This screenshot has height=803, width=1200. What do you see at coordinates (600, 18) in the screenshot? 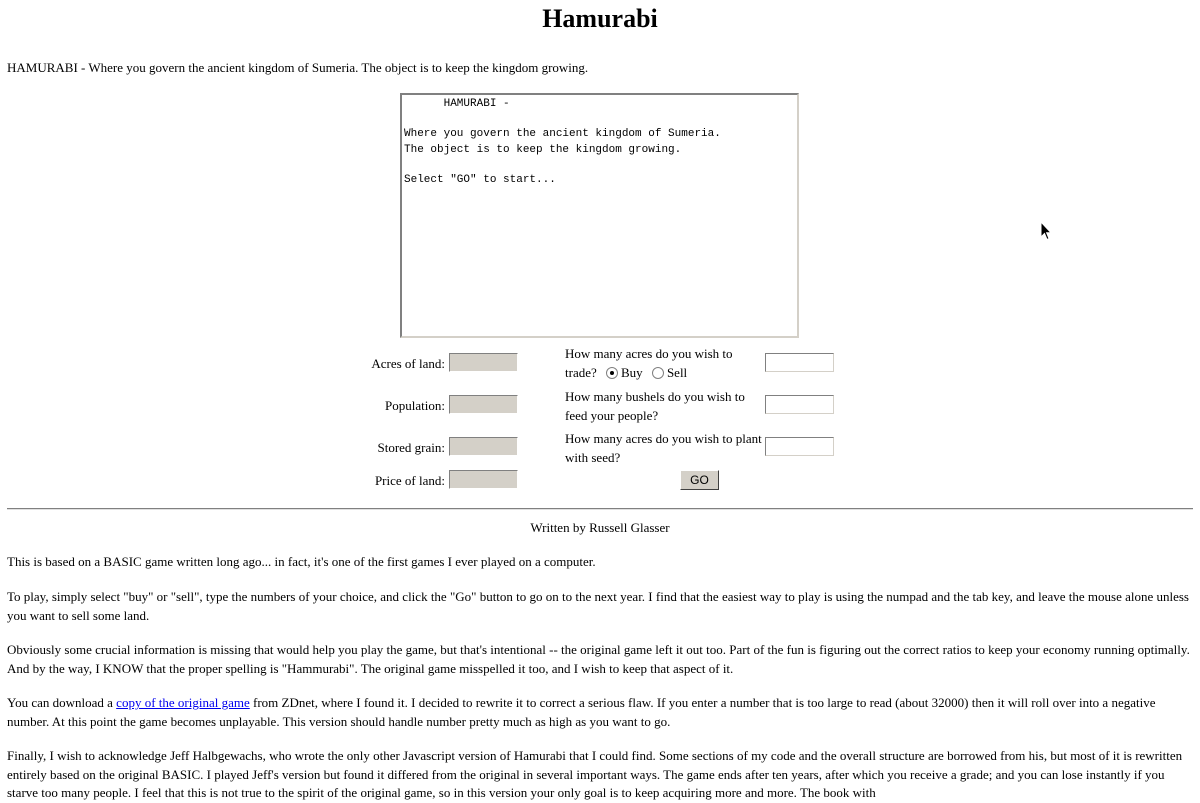
I see `page-title: Hamurabi` at bounding box center [600, 18].